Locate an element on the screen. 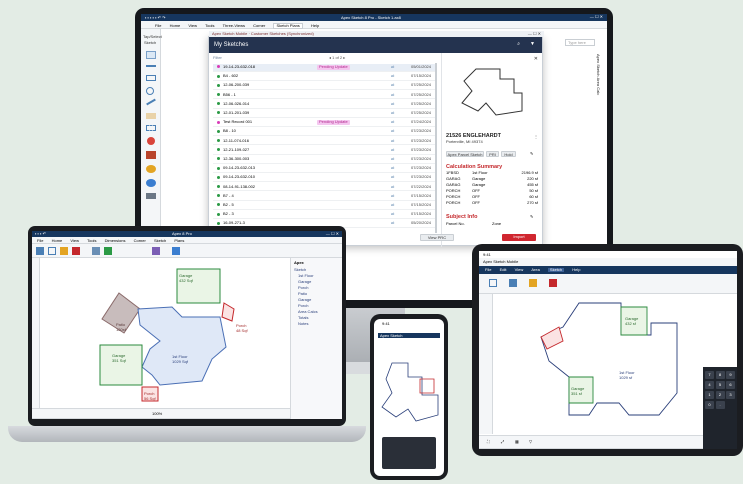 The width and height of the screenshot is (743, 484). filter-label: Filter is located at coordinates (217, 58).